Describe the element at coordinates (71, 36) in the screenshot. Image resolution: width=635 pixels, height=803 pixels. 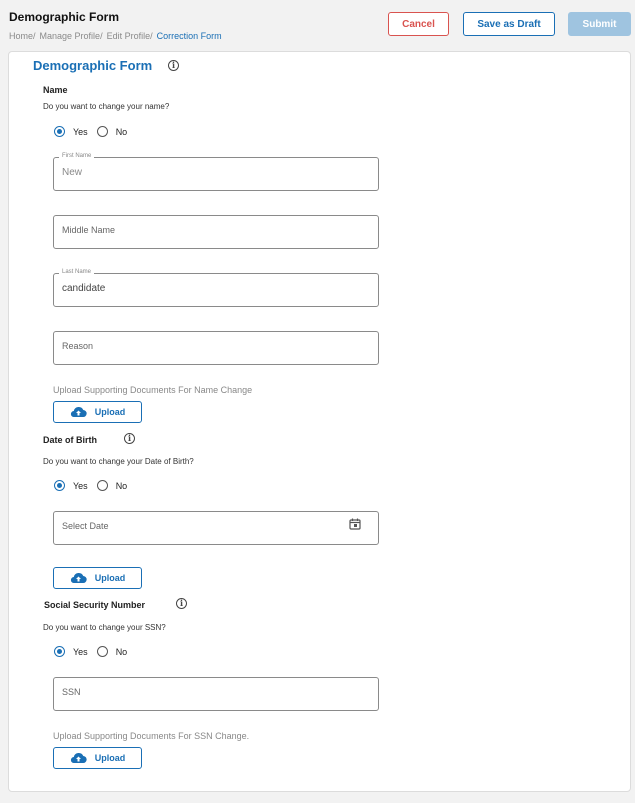
I see `breadcrumb-manage-profile: Manage Profile/` at that location.